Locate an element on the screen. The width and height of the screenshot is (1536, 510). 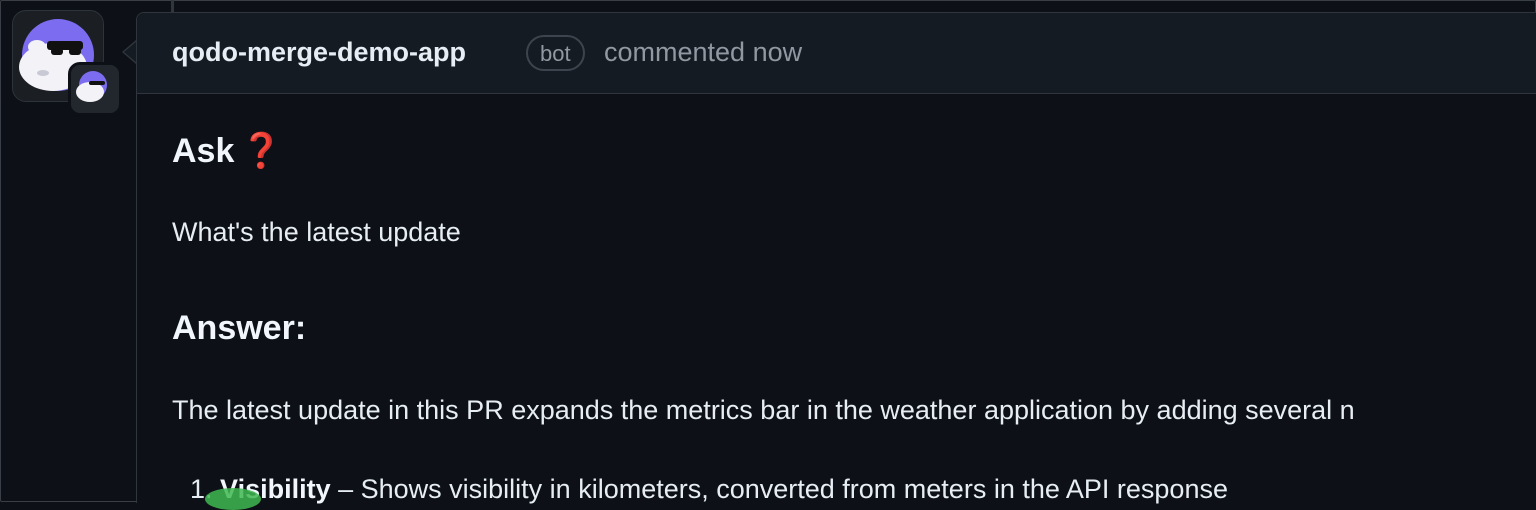
author-link: qodo-merge-demo-app is located at coordinates (319, 52).